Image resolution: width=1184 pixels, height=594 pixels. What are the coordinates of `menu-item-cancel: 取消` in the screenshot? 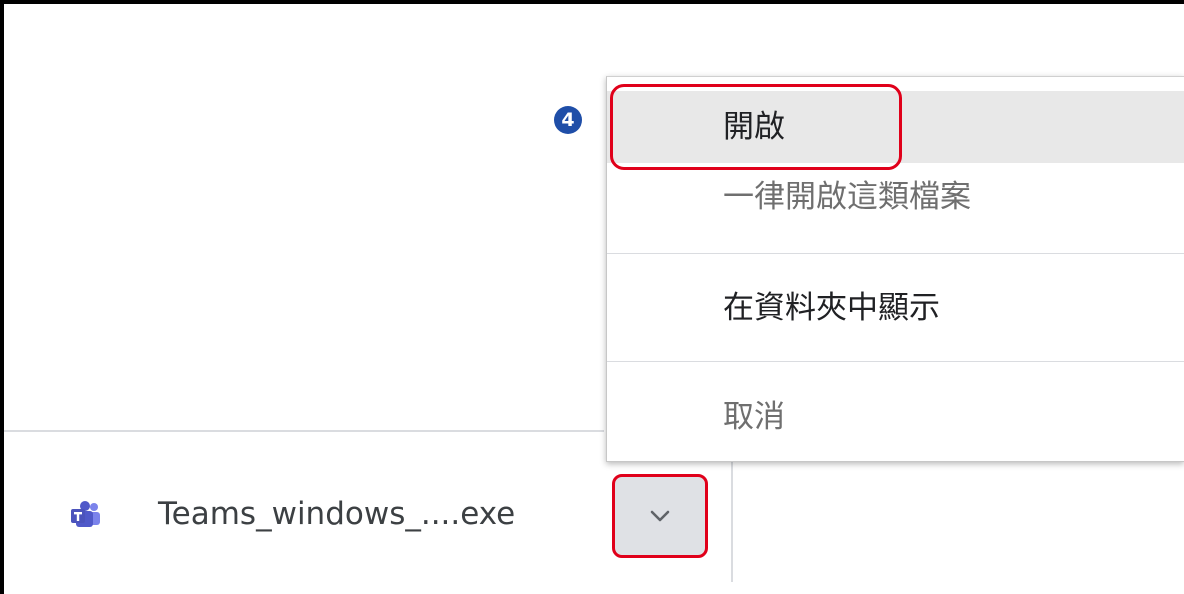 It's located at (895, 417).